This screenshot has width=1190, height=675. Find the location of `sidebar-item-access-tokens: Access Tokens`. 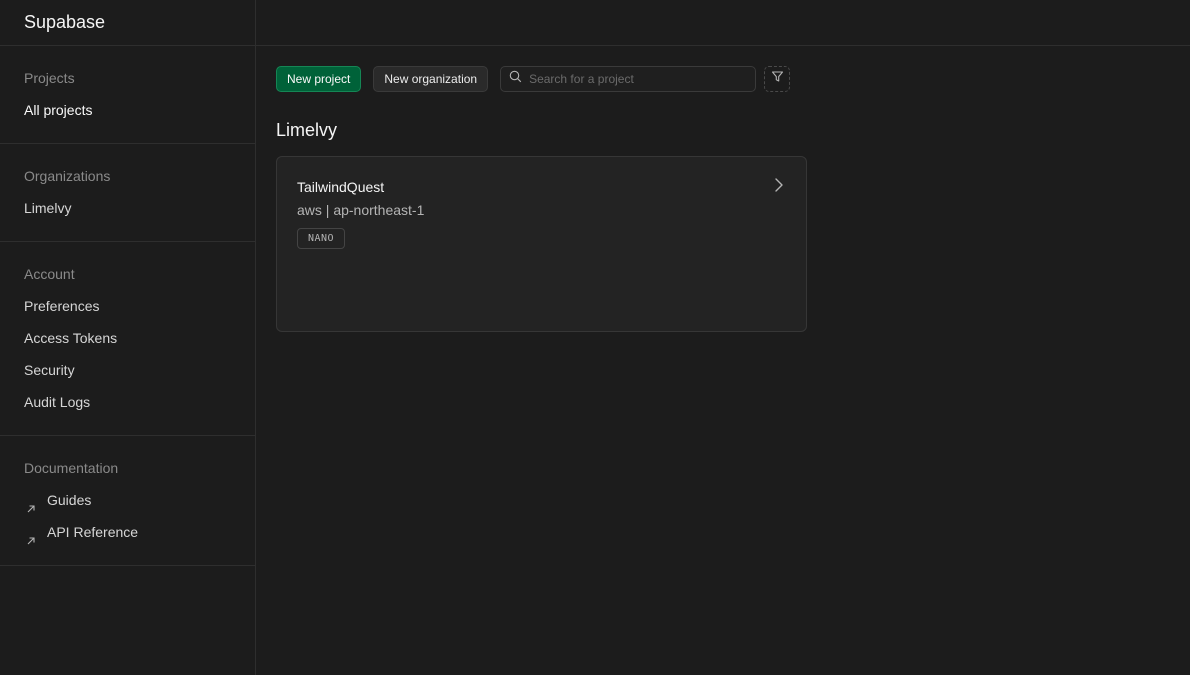

sidebar-item-access-tokens: Access Tokens is located at coordinates (127, 338).